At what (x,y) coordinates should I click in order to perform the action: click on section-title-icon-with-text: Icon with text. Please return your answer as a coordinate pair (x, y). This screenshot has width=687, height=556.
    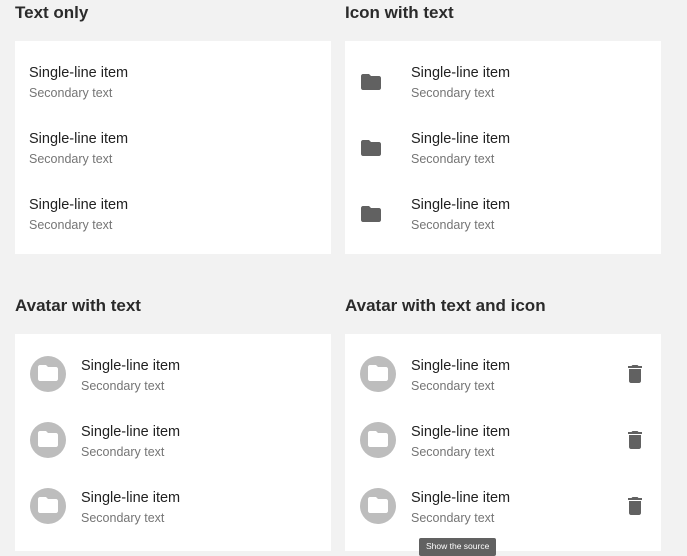
    Looking at the image, I should click on (399, 12).